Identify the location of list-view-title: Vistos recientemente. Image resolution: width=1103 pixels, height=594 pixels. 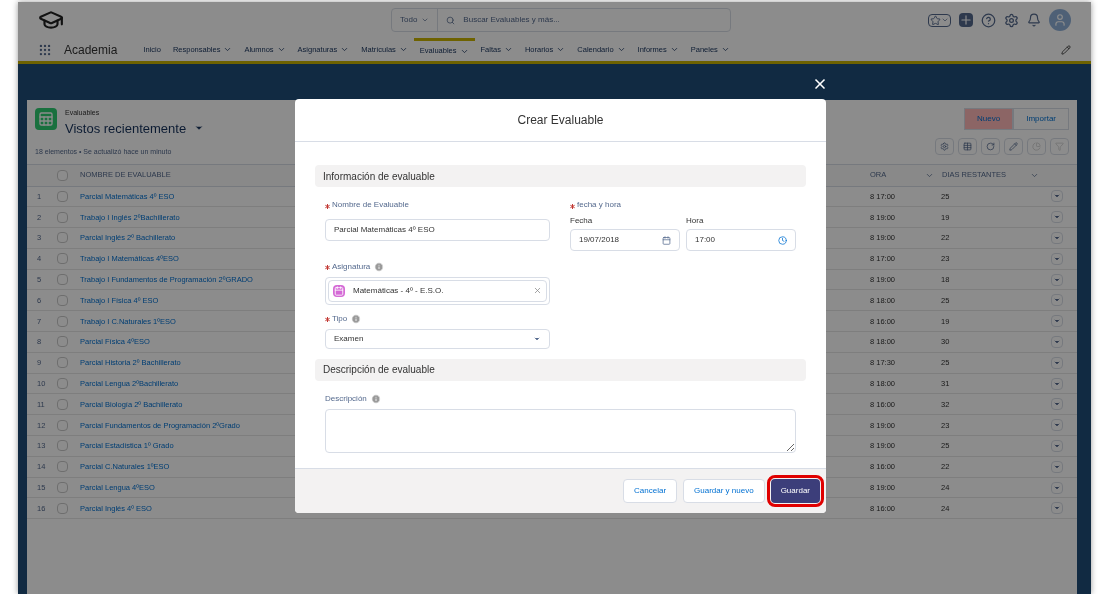
(135, 128).